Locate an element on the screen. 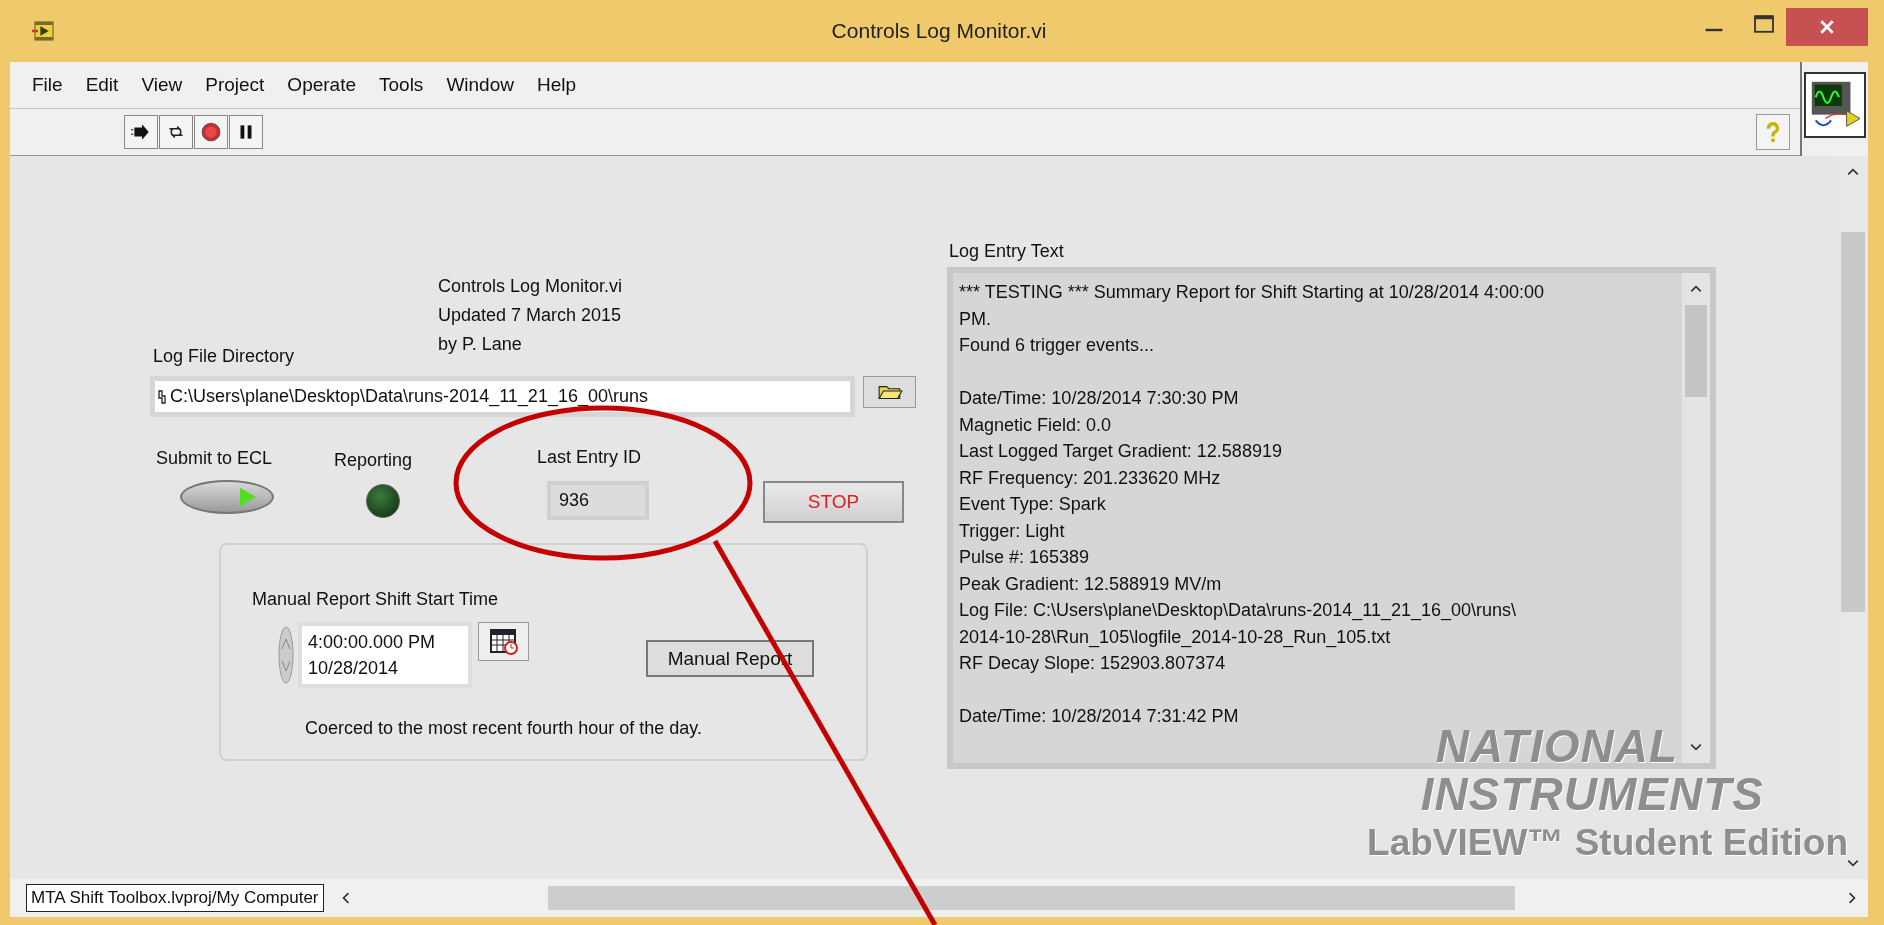 This screenshot has height=925, width=1884. menu-item: Operate is located at coordinates (321, 85).